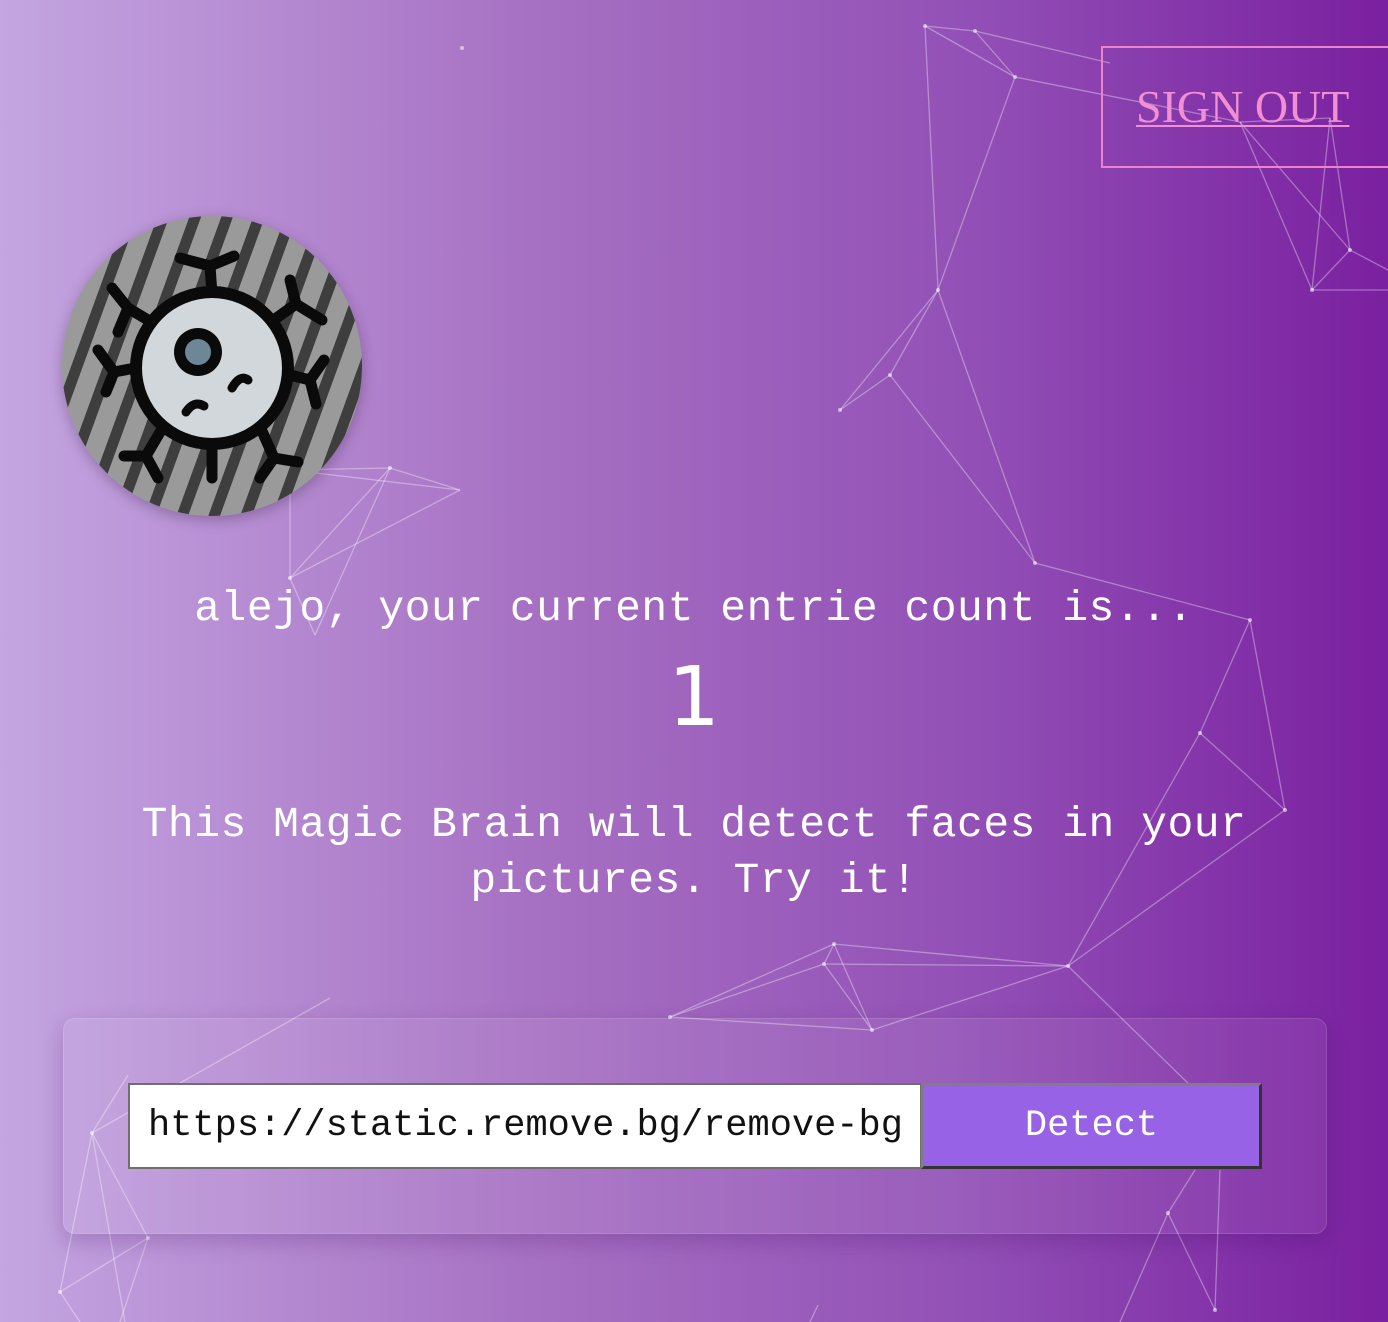 The image size is (1388, 1322). What do you see at coordinates (694, 697) in the screenshot?
I see `entry-count-value: 1` at bounding box center [694, 697].